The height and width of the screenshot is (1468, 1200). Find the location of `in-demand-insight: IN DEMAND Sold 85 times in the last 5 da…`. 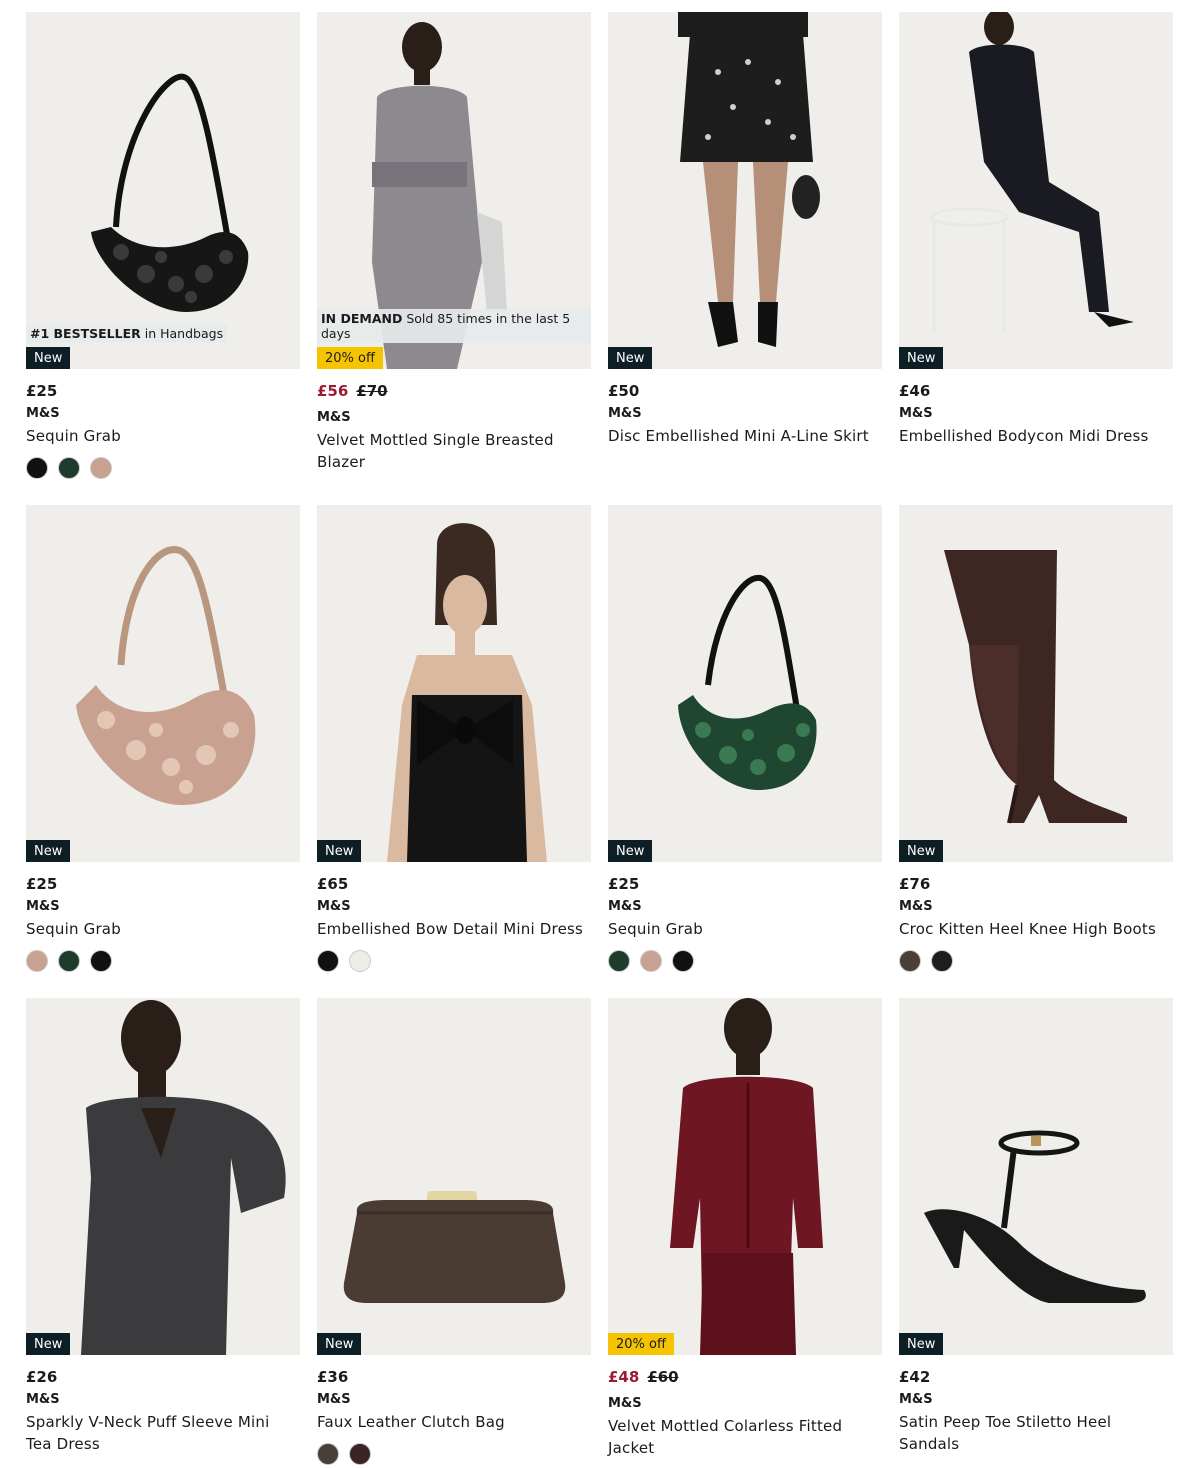

in-demand-insight: IN DEMAND Sold 85 times in the last 5 da… is located at coordinates (454, 326).